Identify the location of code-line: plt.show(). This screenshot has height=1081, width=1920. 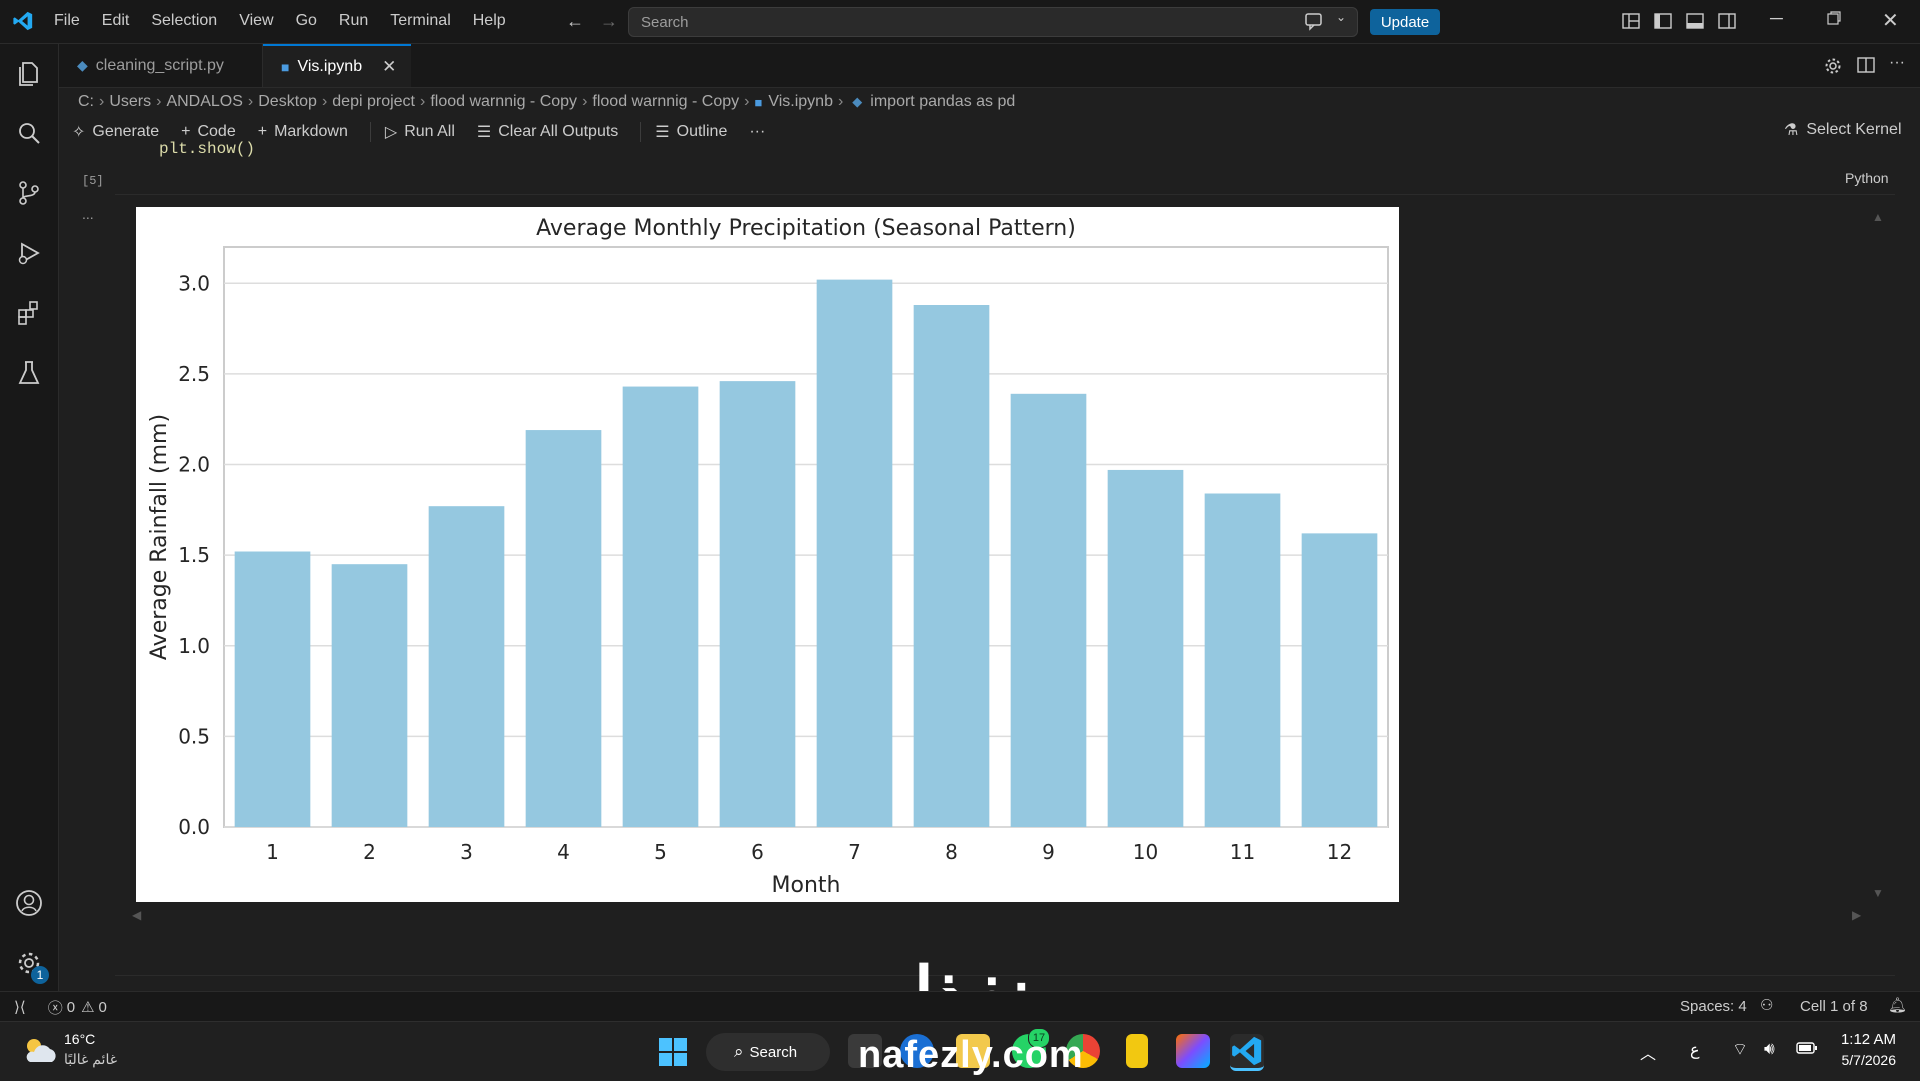
(207, 149).